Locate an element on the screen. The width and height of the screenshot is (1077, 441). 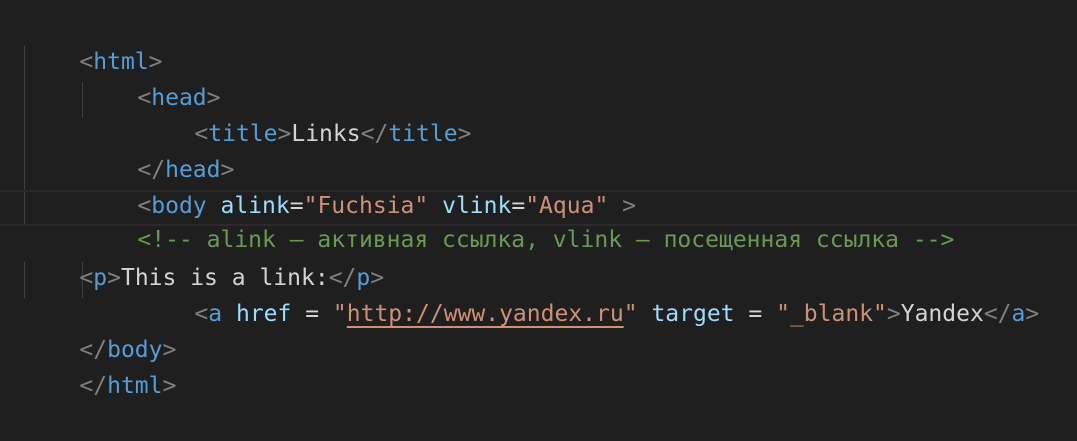
code-line: <p>This is a link:</p> is located at coordinates (204, 257).